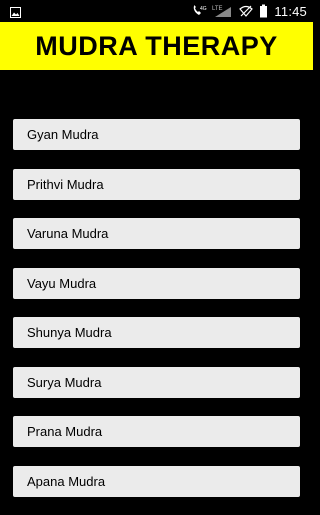 This screenshot has height=515, width=320. Describe the element at coordinates (199, 11) in the screenshot. I see `phone-signal-icon: 4G` at that location.